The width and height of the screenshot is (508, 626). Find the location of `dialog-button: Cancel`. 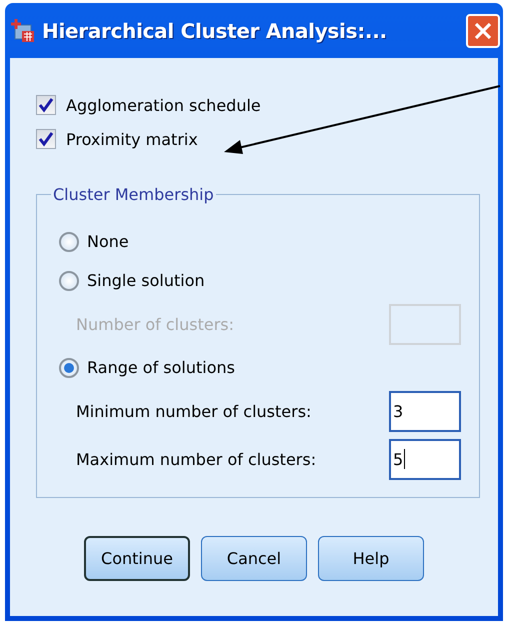

dialog-button: Cancel is located at coordinates (254, 558).